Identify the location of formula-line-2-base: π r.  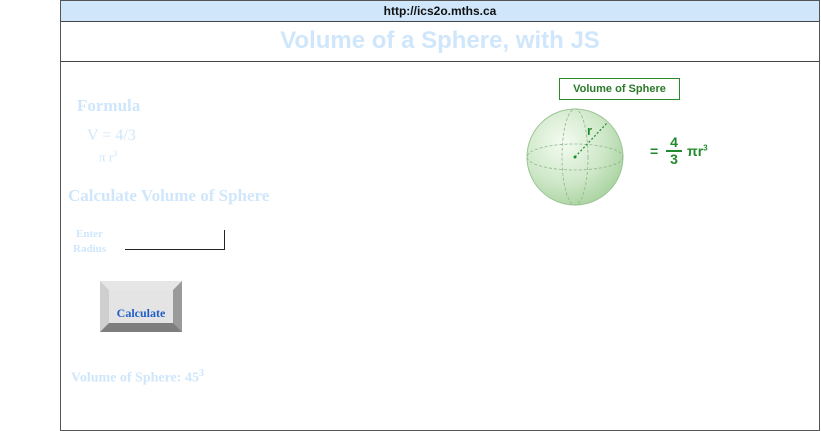
(106, 157).